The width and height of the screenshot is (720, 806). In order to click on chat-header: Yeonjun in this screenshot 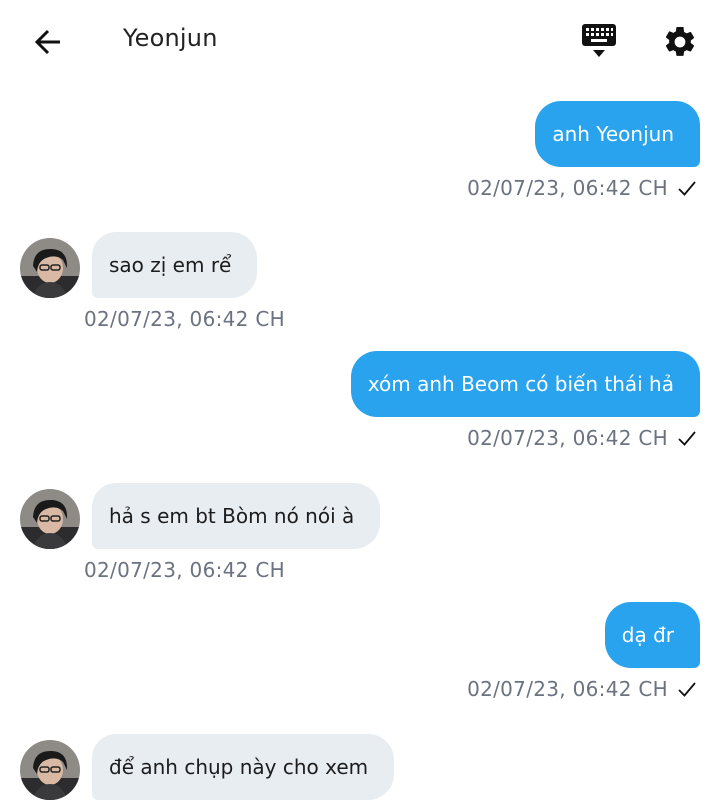, I will do `click(360, 41)`.